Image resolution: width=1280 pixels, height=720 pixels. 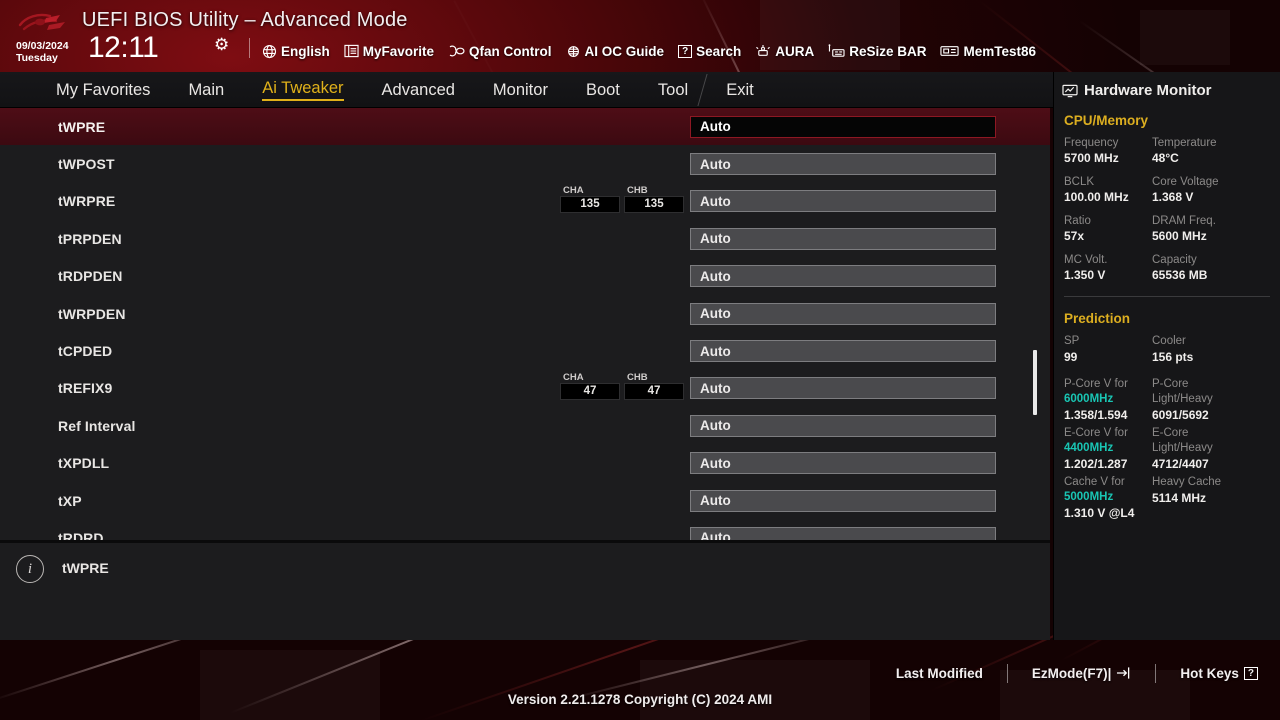 What do you see at coordinates (510, 51) in the screenshot?
I see `header-item-label: Qfan Control` at bounding box center [510, 51].